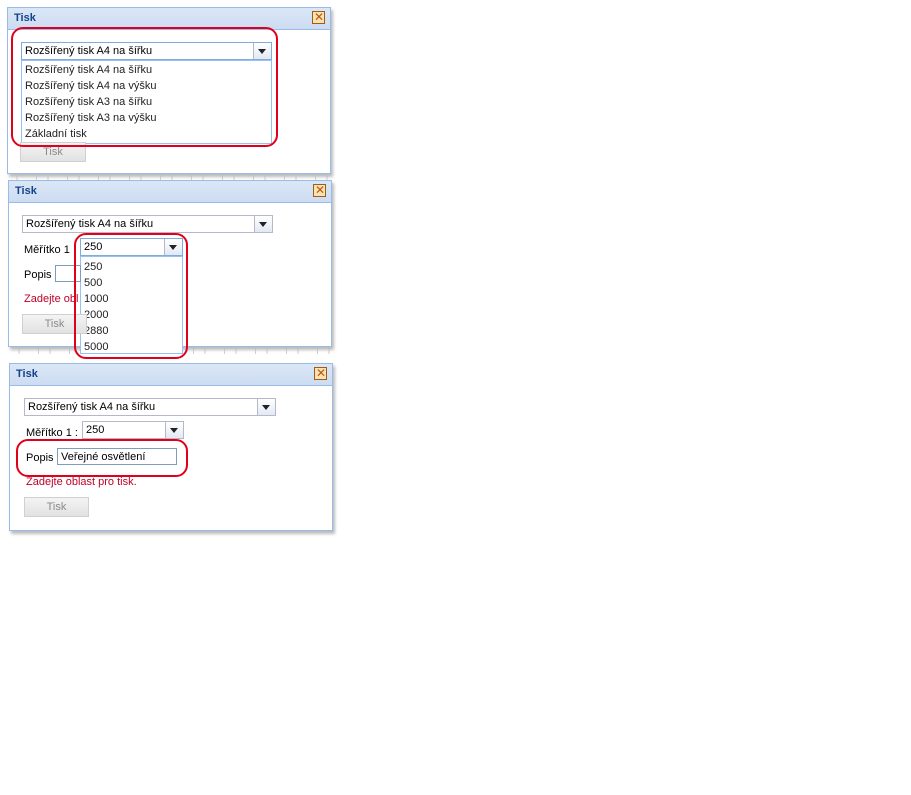  I want to click on error-message: Zadejte obl, so click(51, 299).